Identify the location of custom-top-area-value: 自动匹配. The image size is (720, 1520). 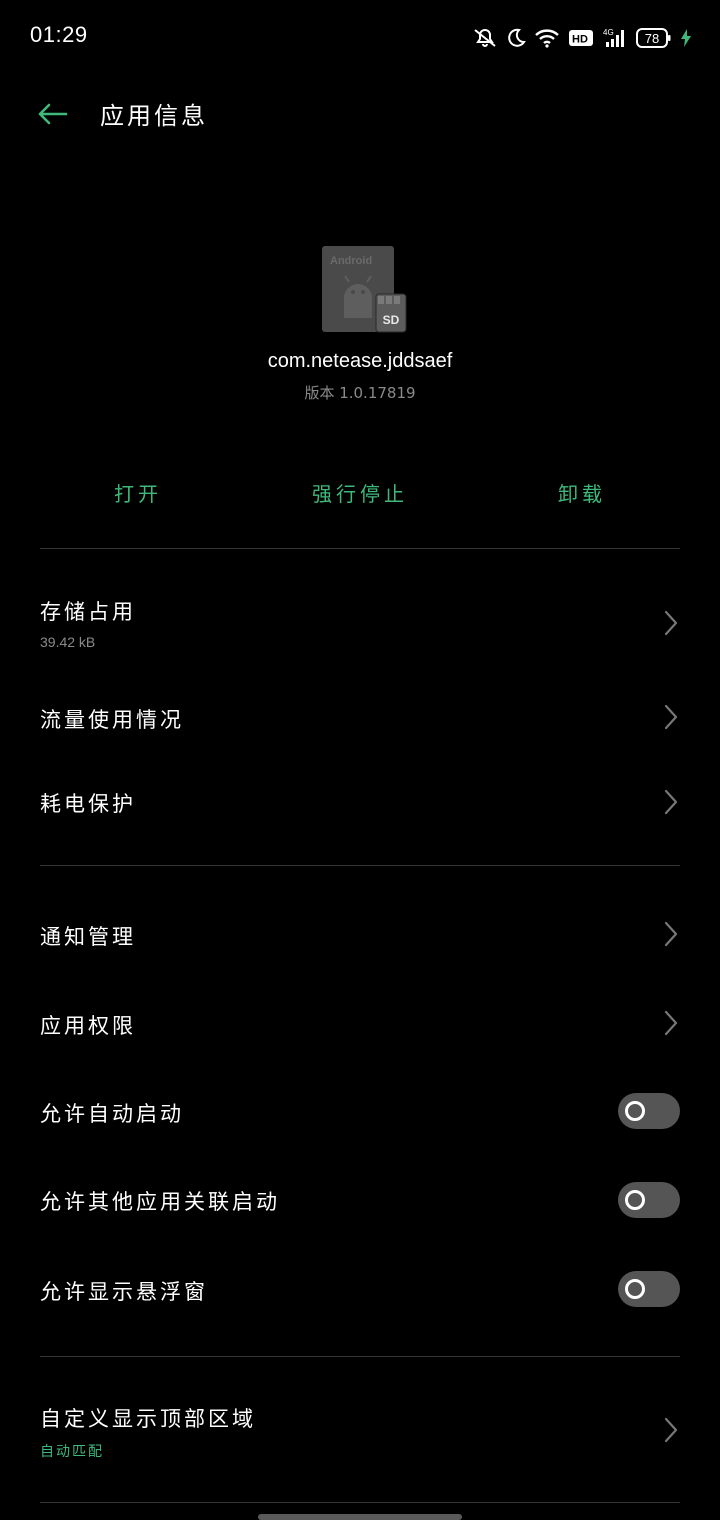
(72, 1452).